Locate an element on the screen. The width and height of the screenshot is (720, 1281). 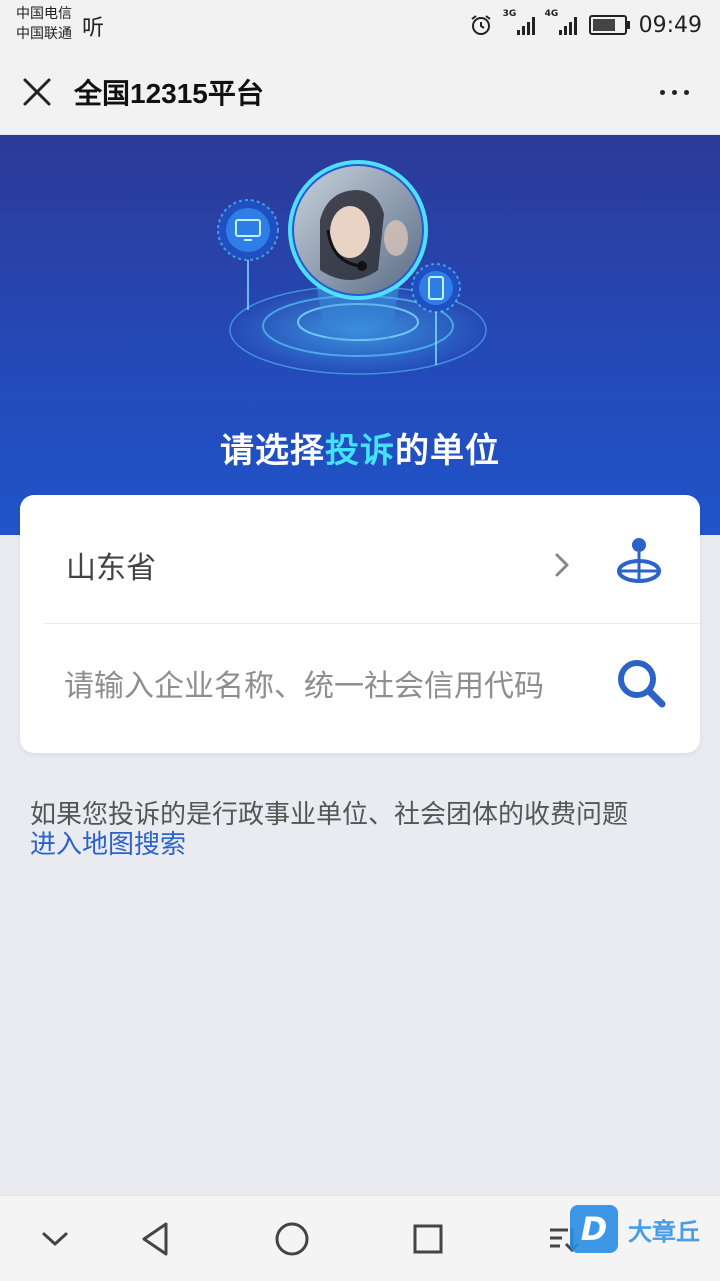
hero-illustration is located at coordinates (352, 267).